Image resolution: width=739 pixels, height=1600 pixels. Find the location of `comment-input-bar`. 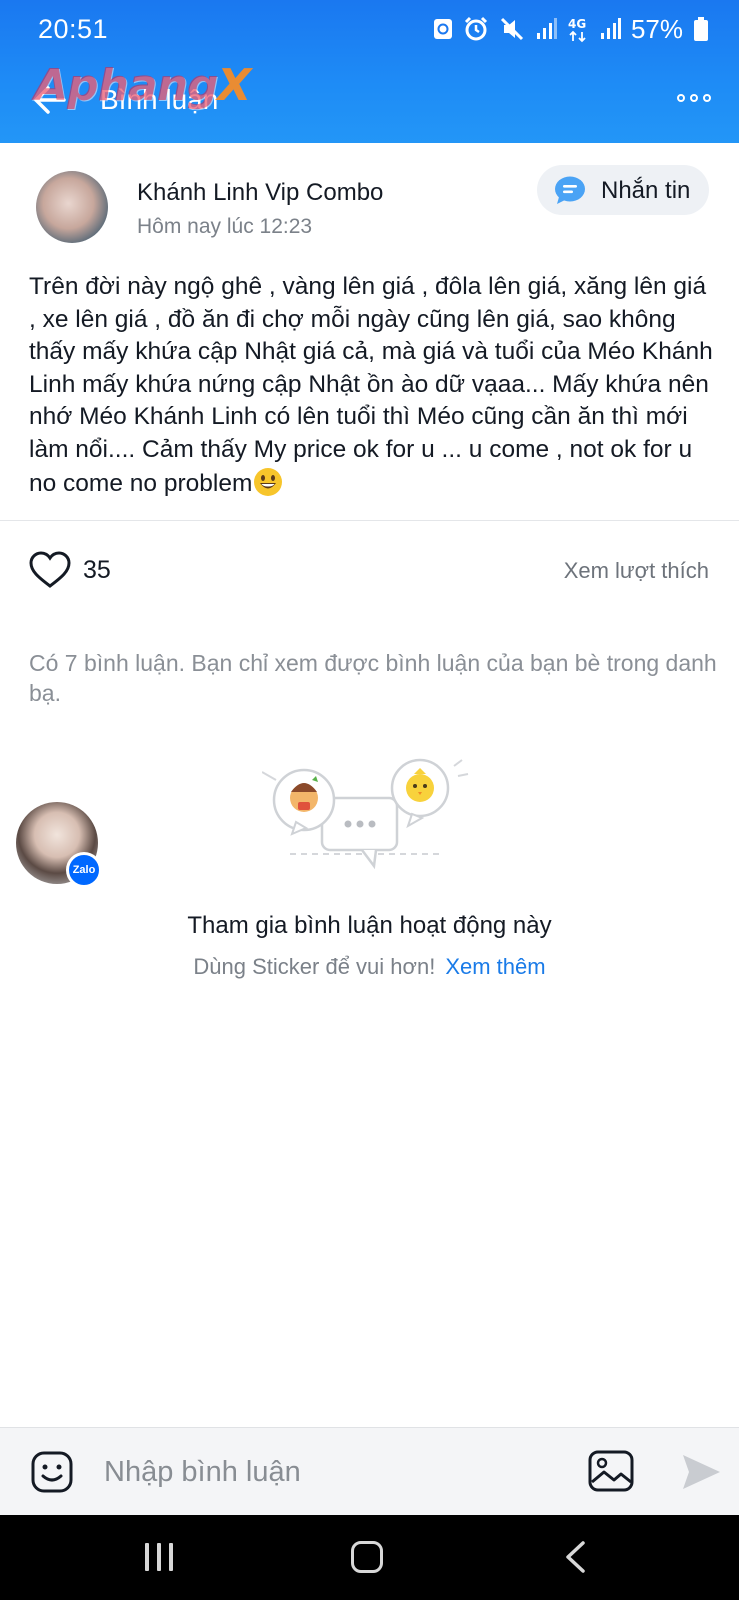

comment-input-bar is located at coordinates (369, 1471).